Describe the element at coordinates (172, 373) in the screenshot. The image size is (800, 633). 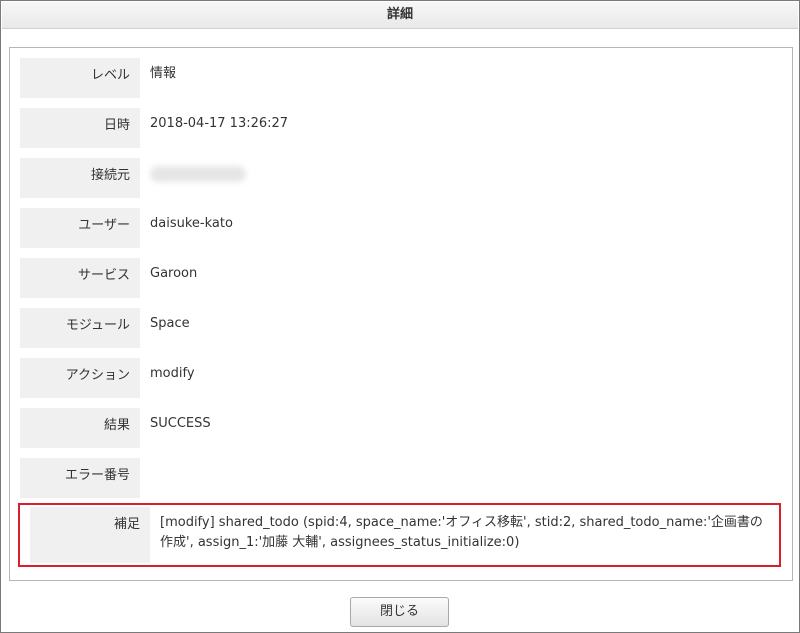
I see `value-action: modify` at that location.